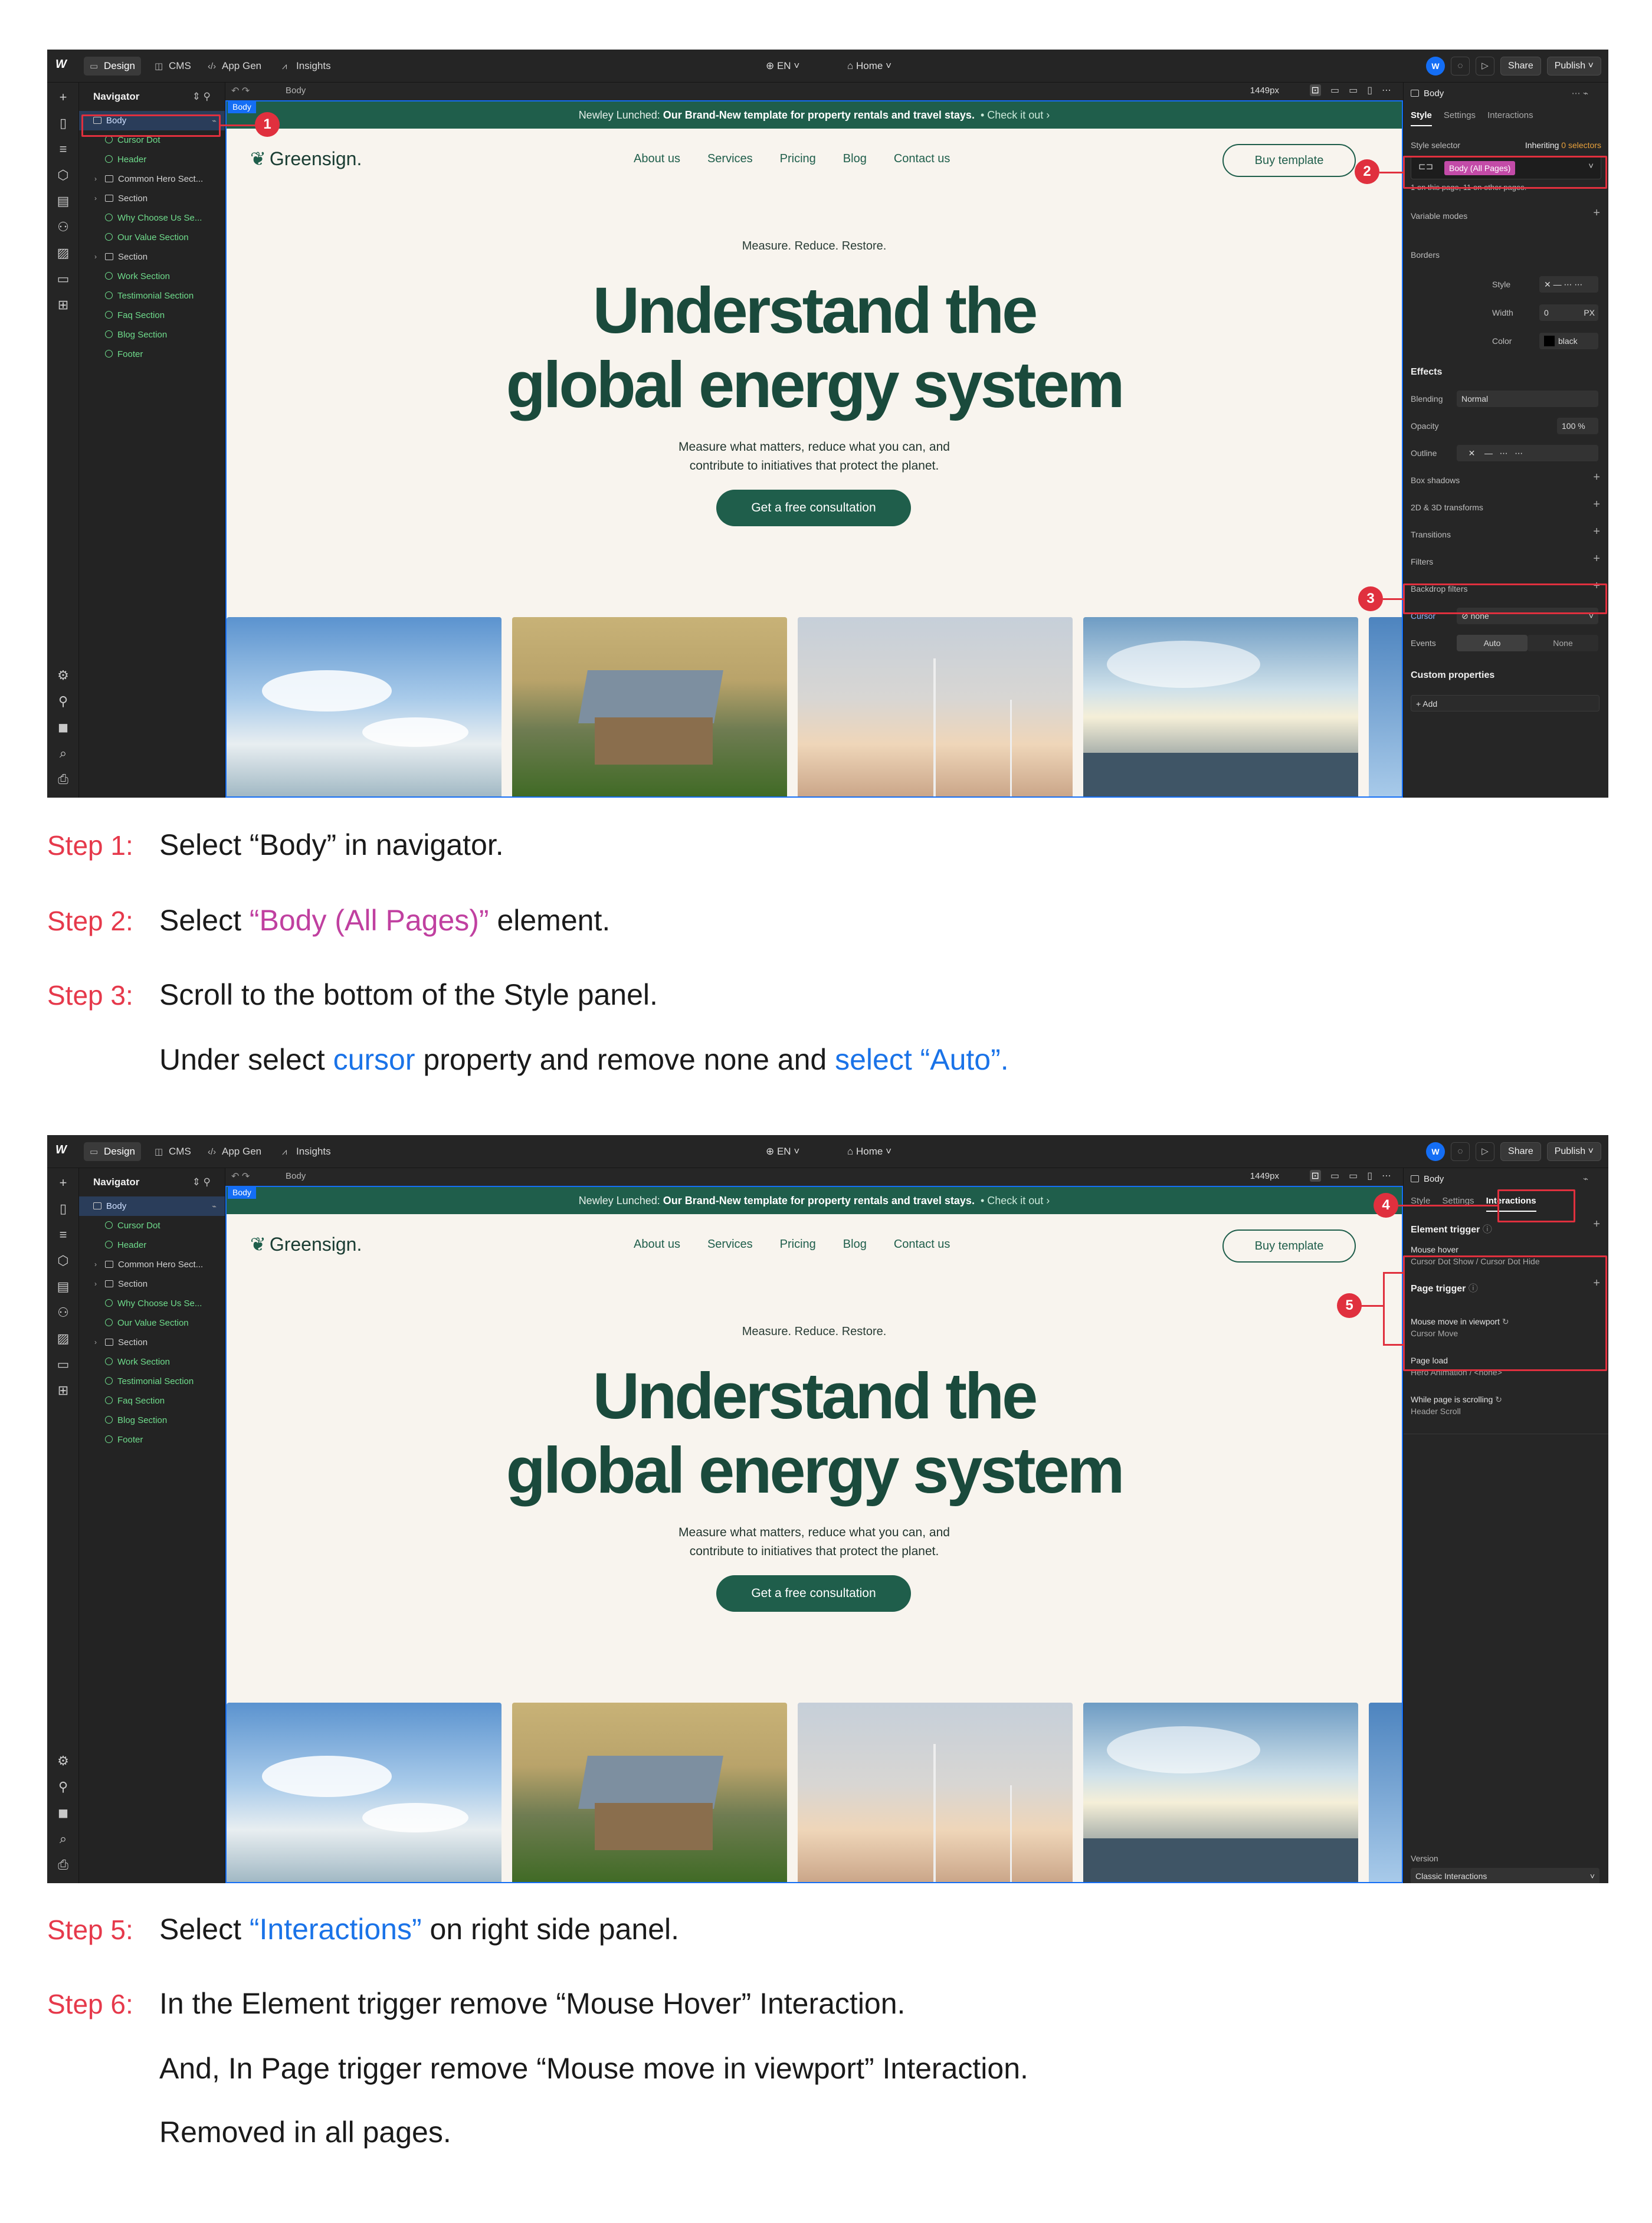  What do you see at coordinates (1527, 399) in the screenshot?
I see `blending-select: Normal` at bounding box center [1527, 399].